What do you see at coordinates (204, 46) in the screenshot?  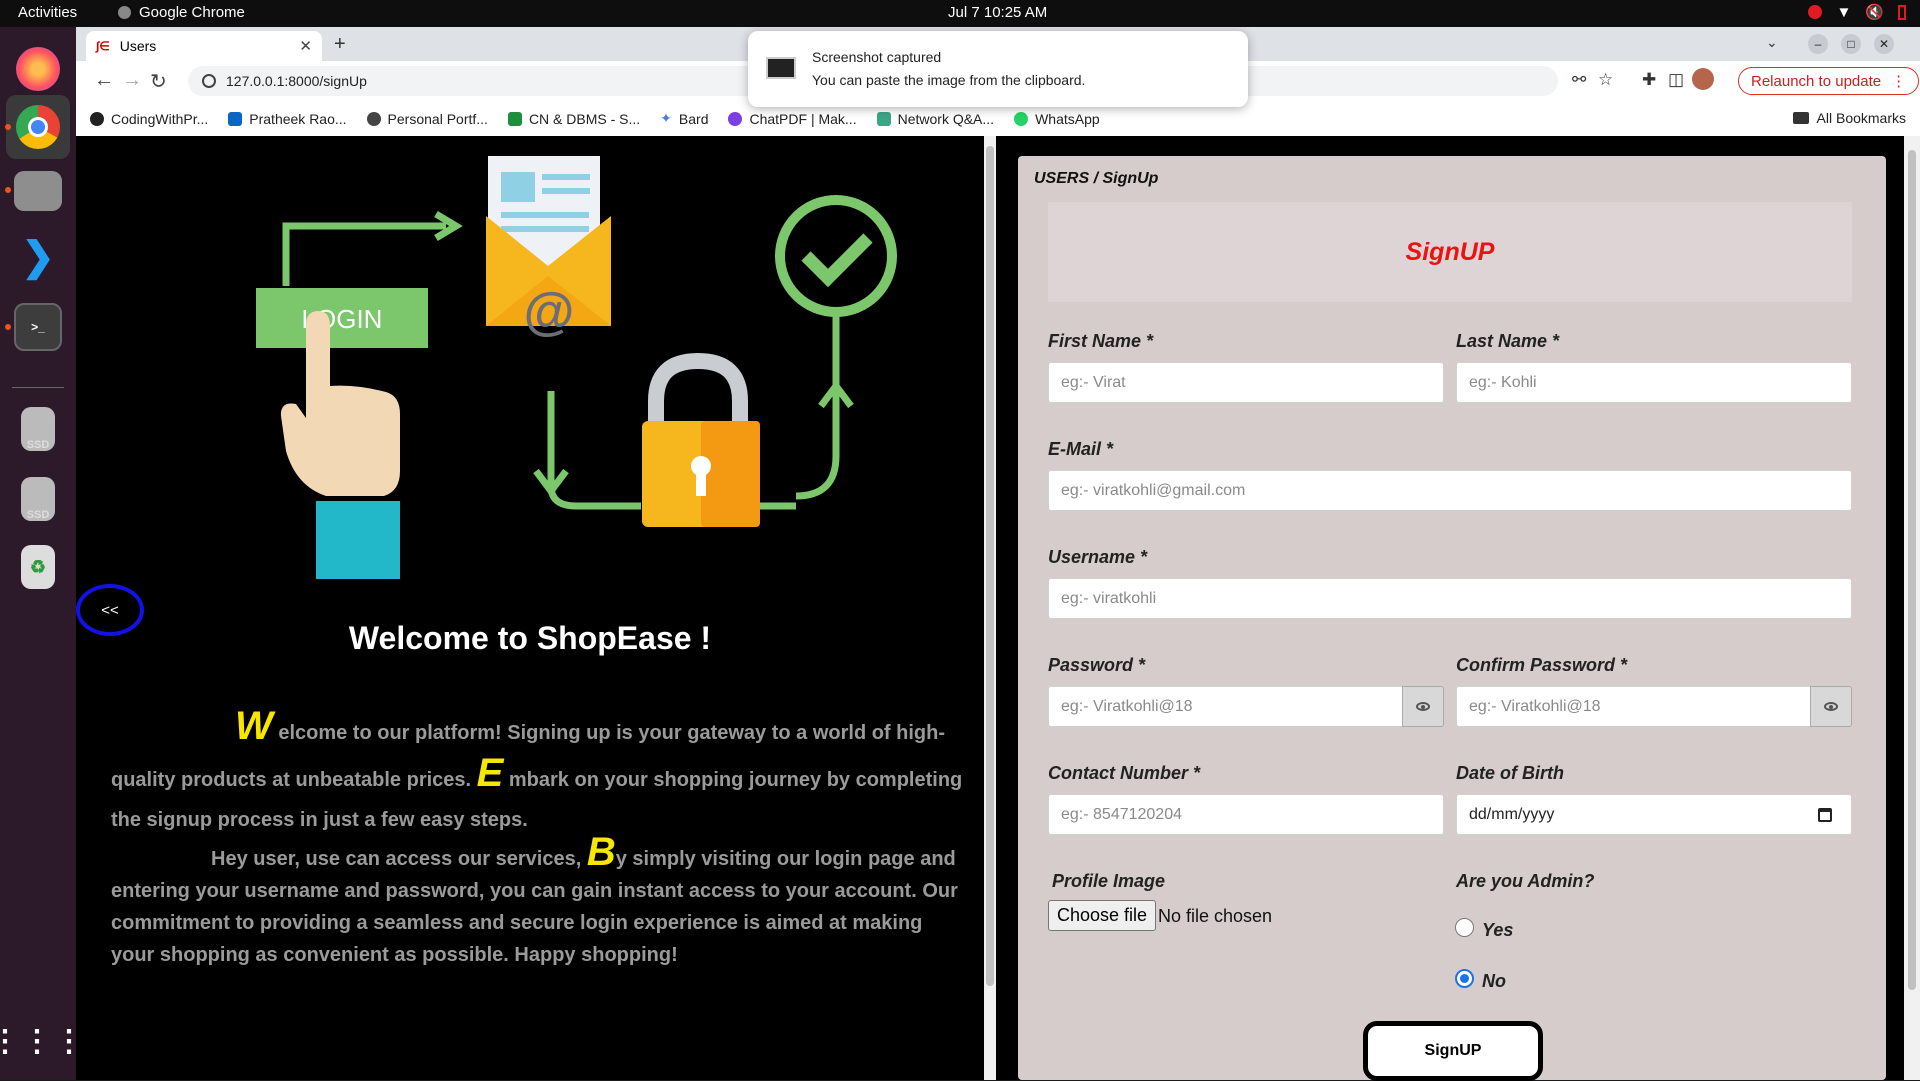 I see `tab-users: ∫∈ Users ✕` at bounding box center [204, 46].